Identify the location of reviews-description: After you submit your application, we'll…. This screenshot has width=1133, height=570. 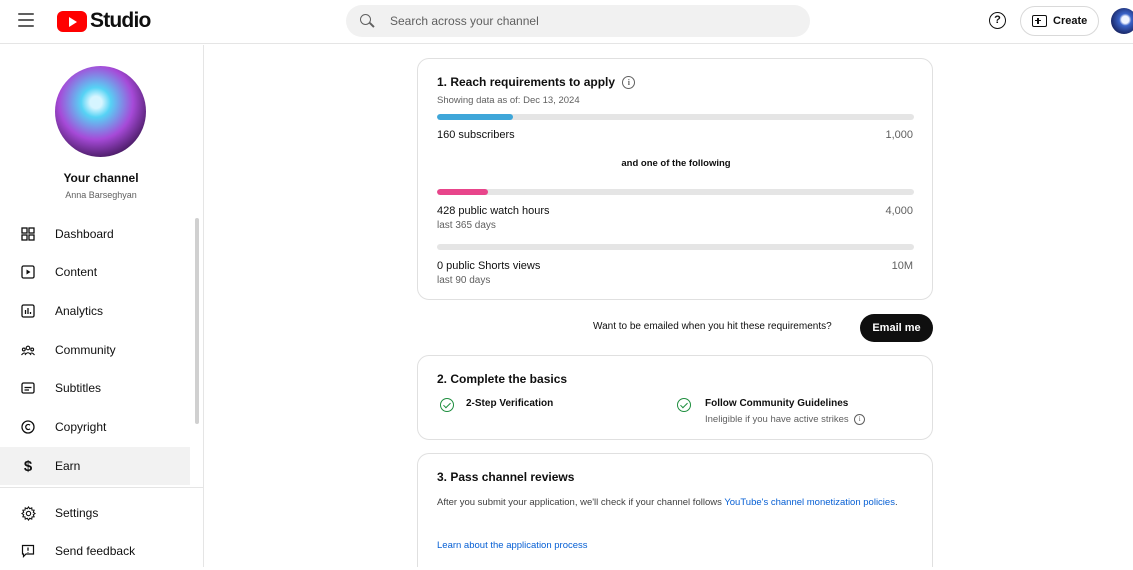
(677, 502).